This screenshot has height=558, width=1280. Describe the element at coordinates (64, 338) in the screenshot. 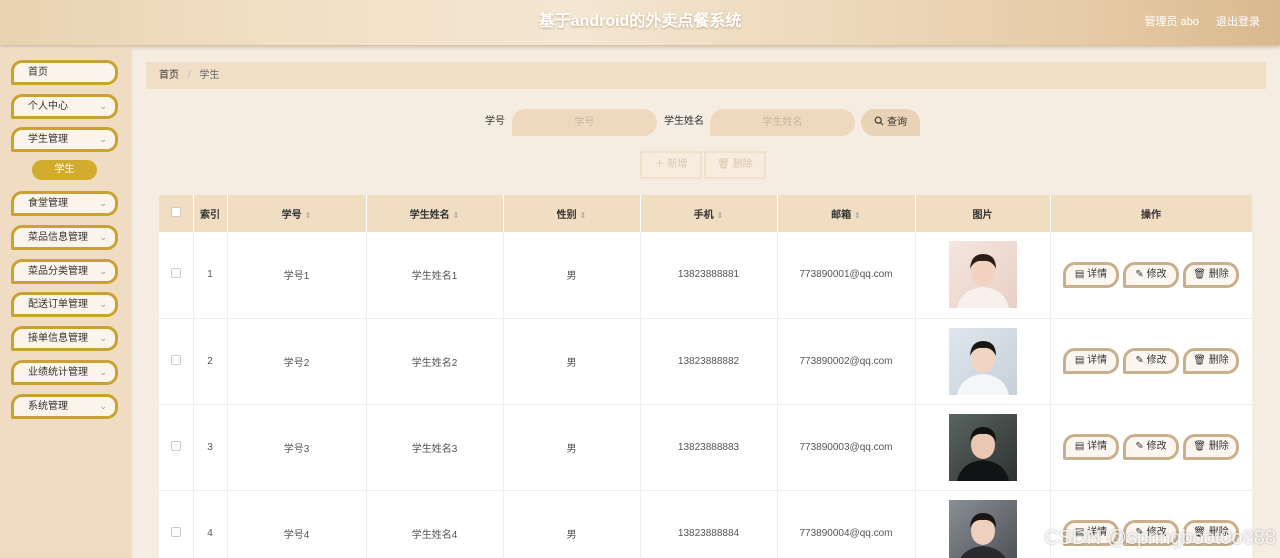

I see `sidebar-item-7: 接单信息管理 ⌄` at that location.